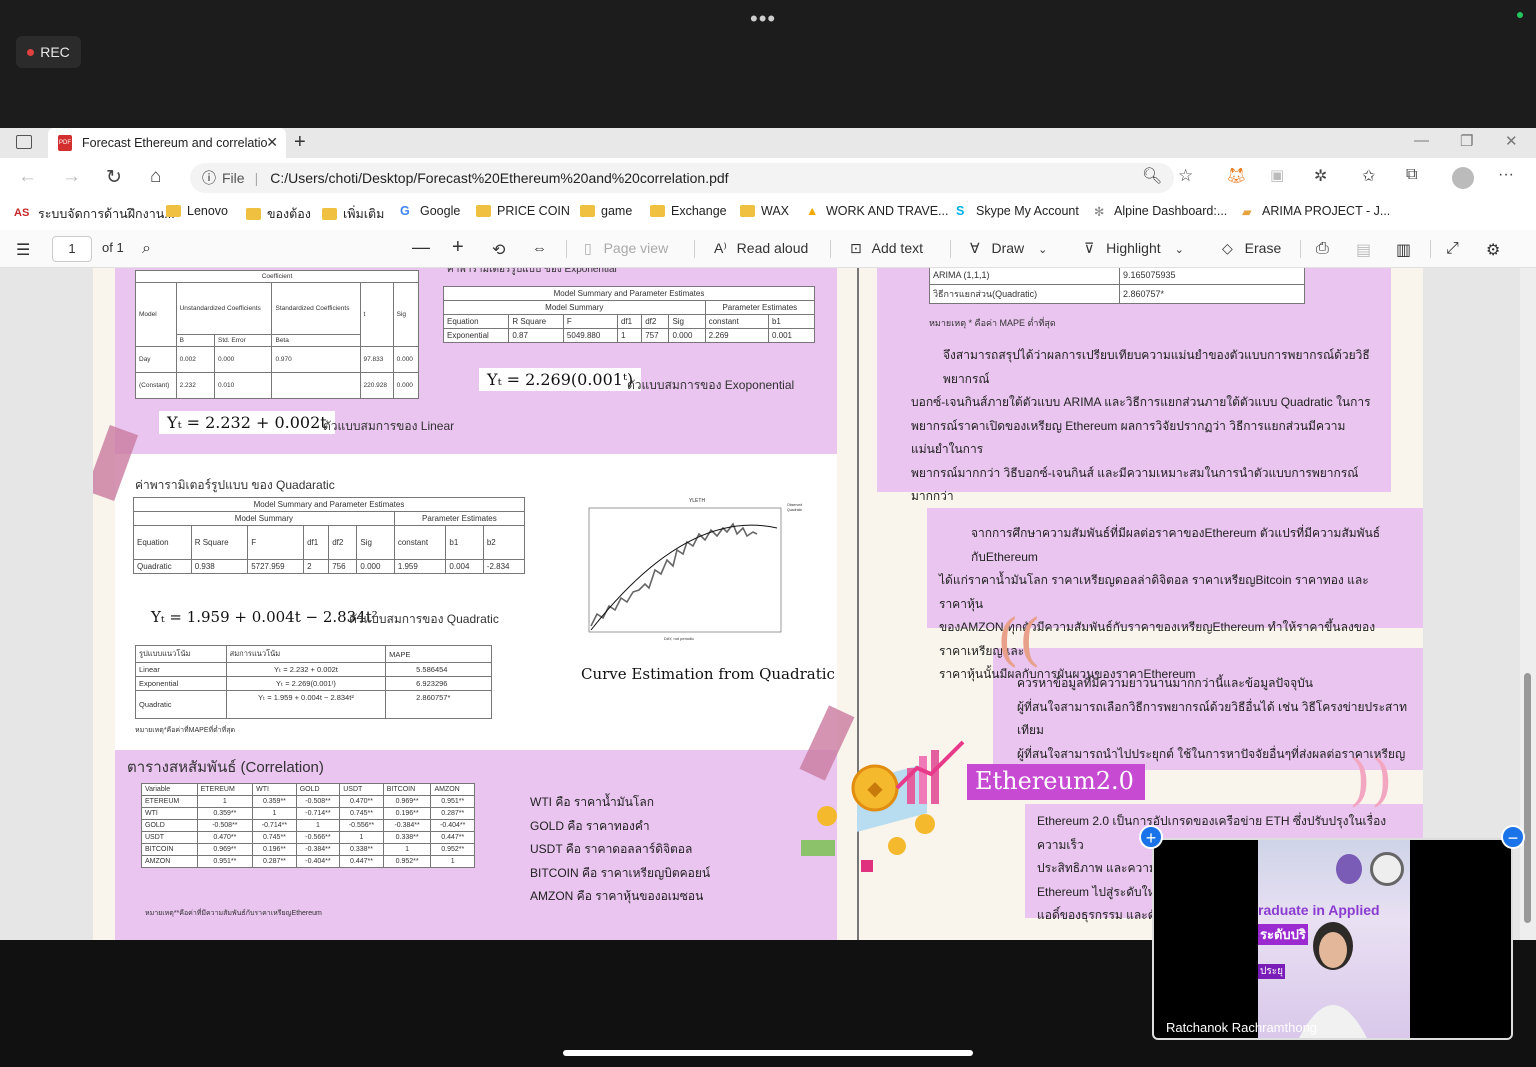  I want to click on extensions-puzzle-icon: ✲, so click(1320, 176).